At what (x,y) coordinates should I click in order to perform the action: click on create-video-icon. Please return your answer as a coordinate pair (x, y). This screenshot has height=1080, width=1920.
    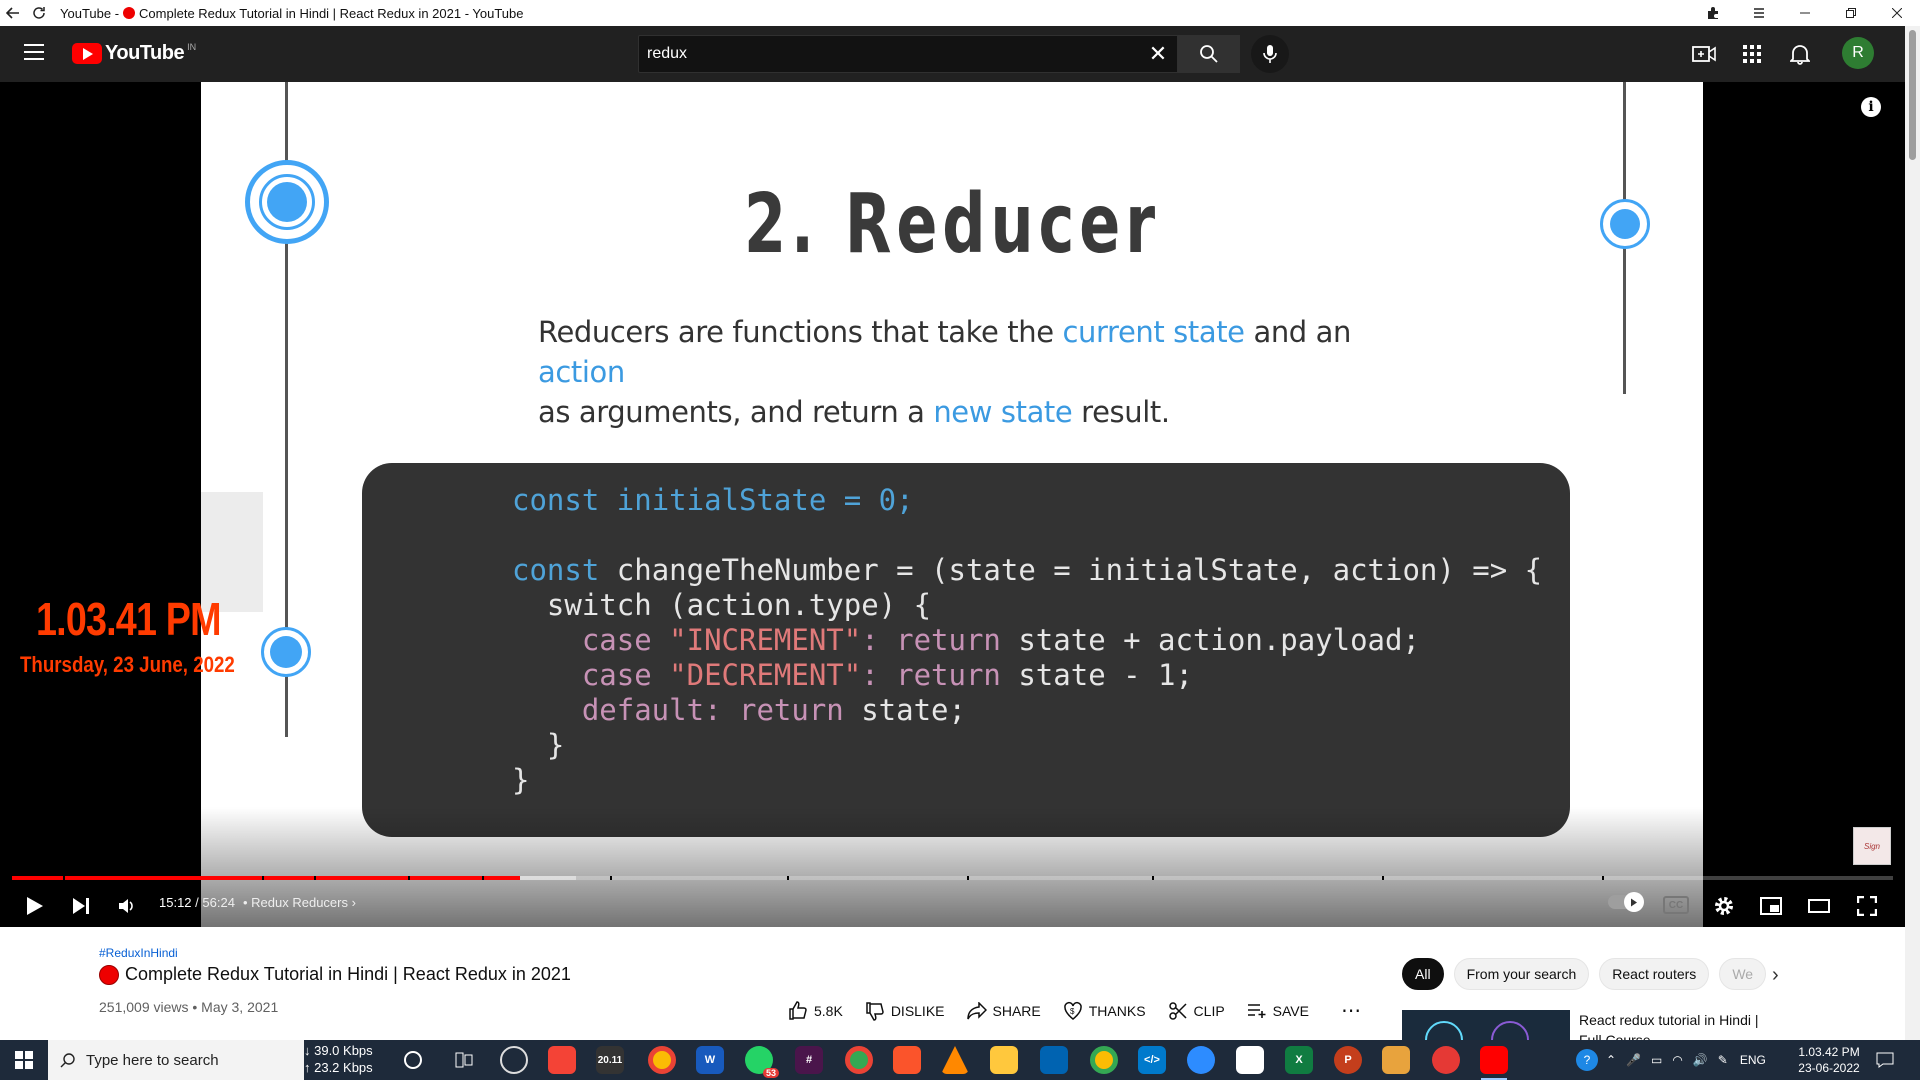
    Looking at the image, I should click on (1704, 54).